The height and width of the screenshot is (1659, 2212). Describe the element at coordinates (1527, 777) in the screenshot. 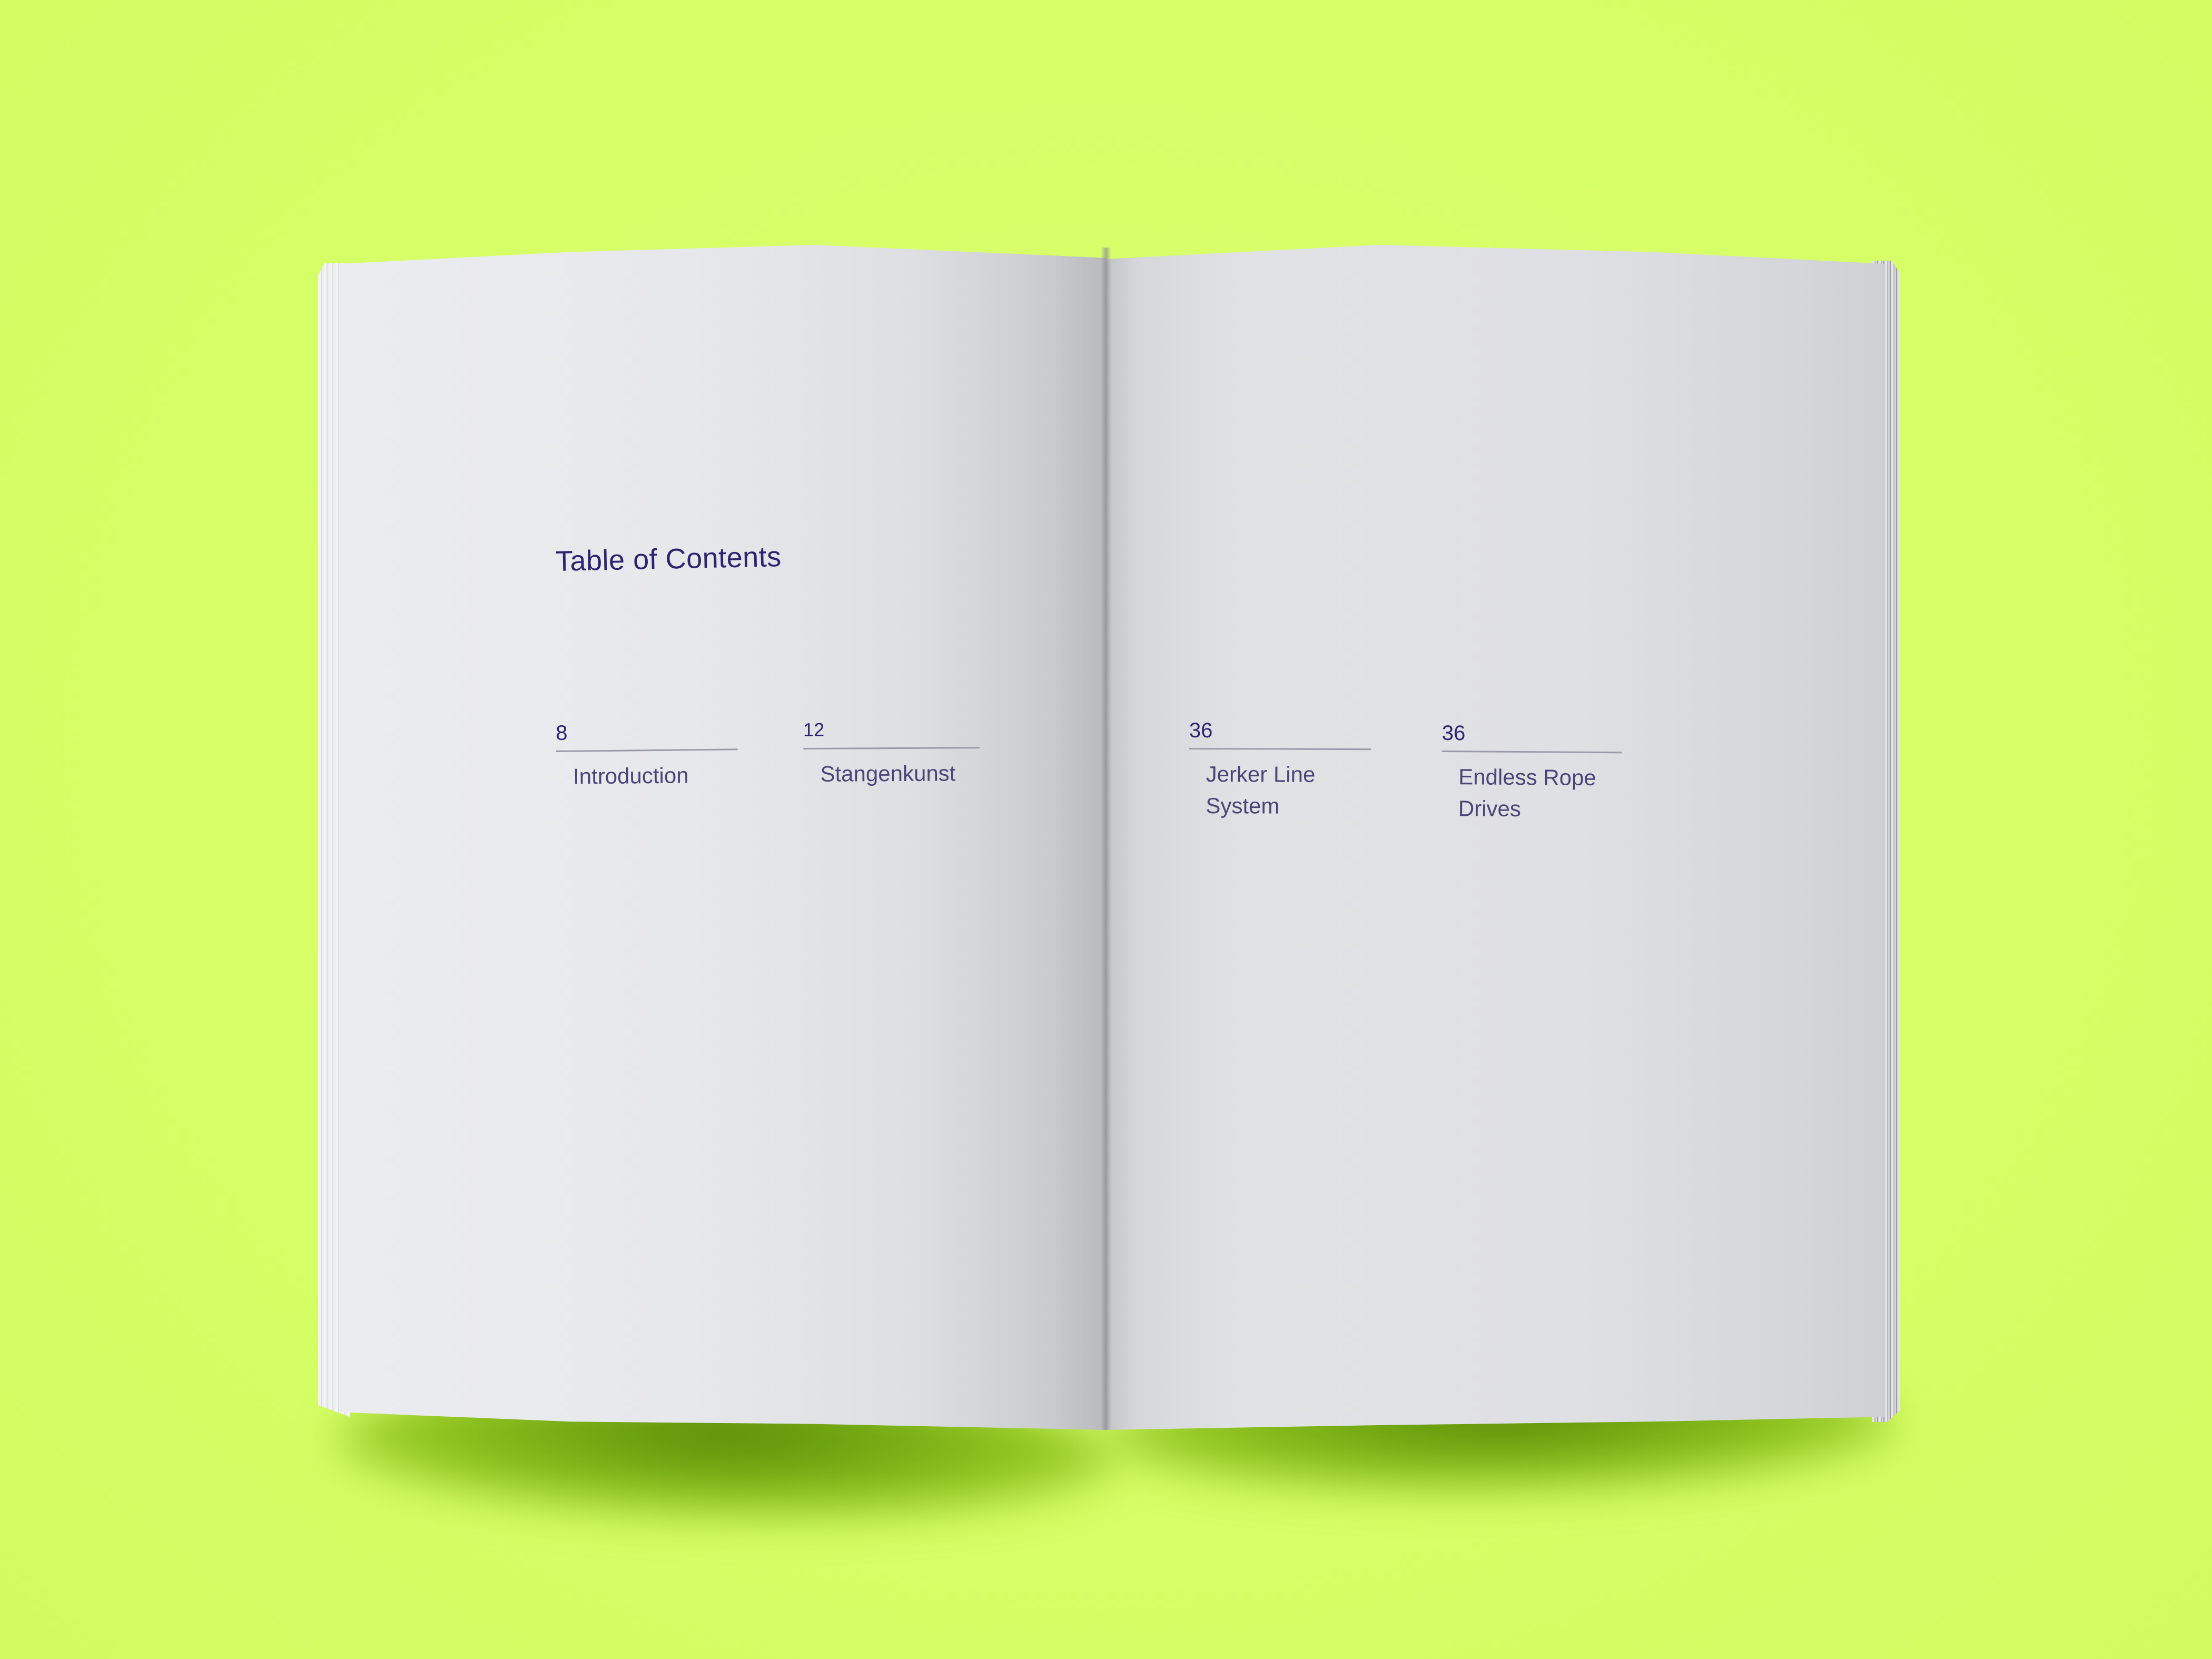

I see `toc-entry-label-line: Endless Rope` at that location.